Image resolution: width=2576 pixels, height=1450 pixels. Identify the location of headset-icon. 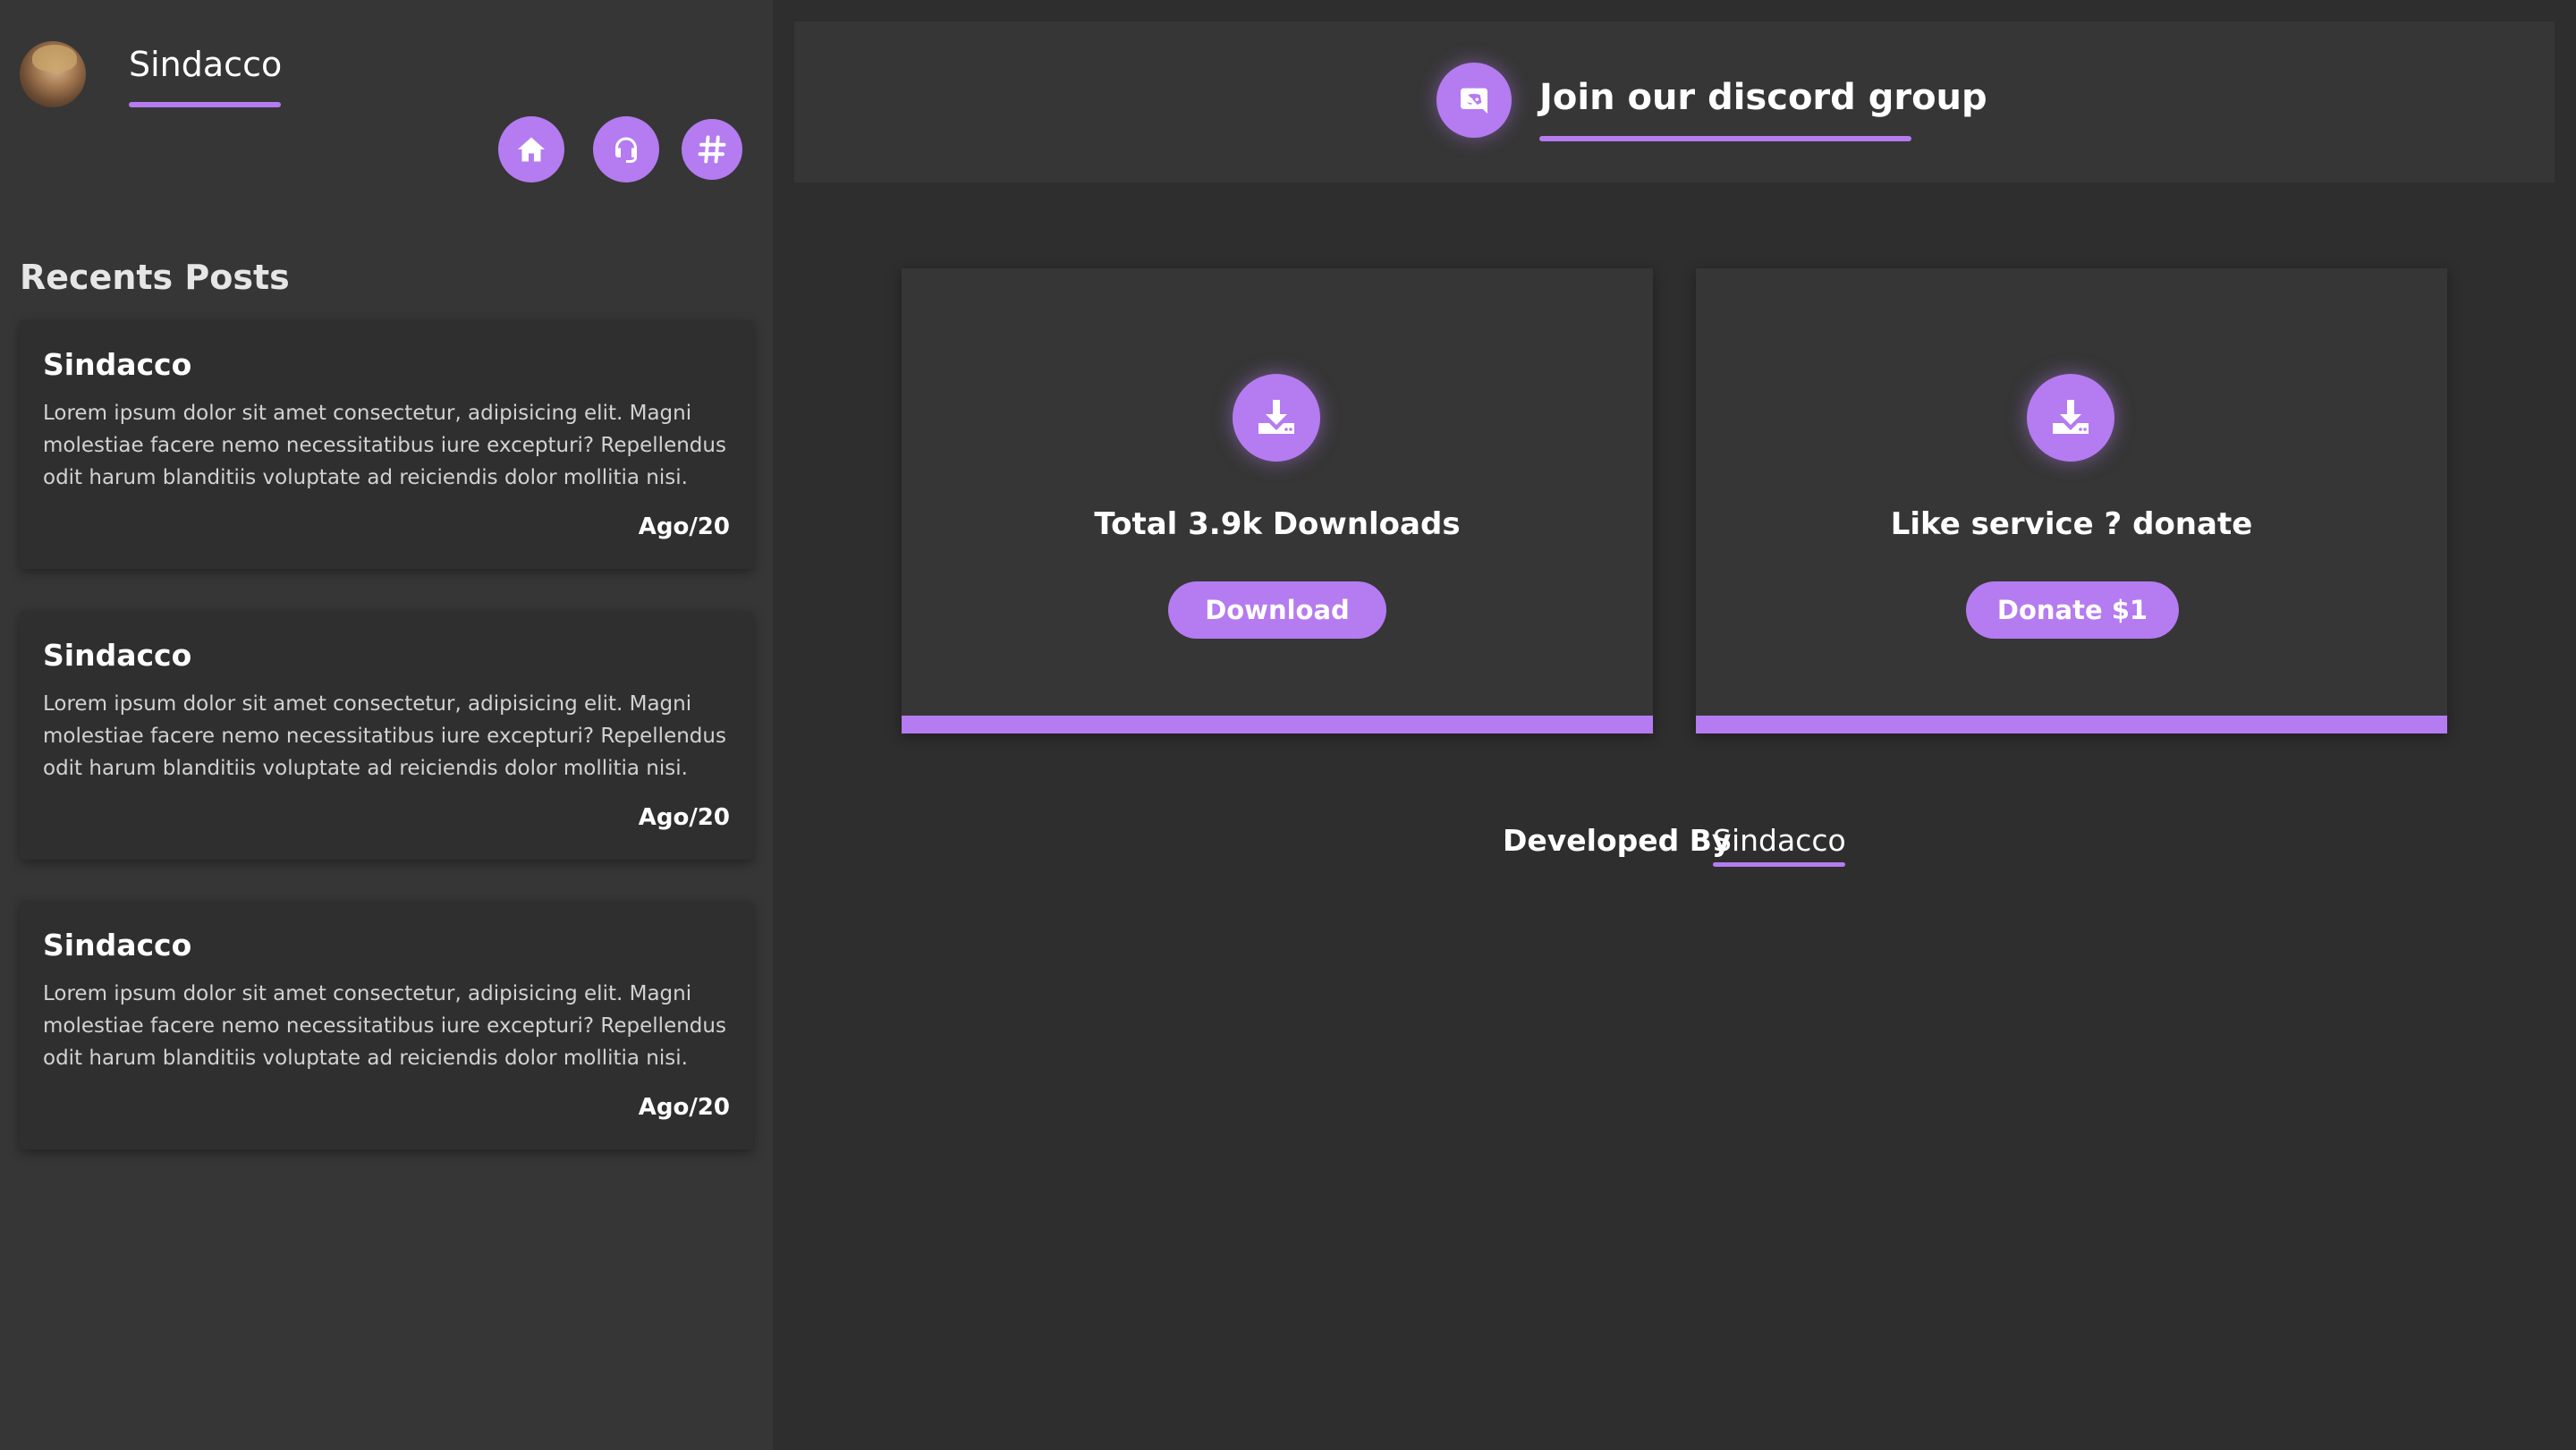
(626, 150).